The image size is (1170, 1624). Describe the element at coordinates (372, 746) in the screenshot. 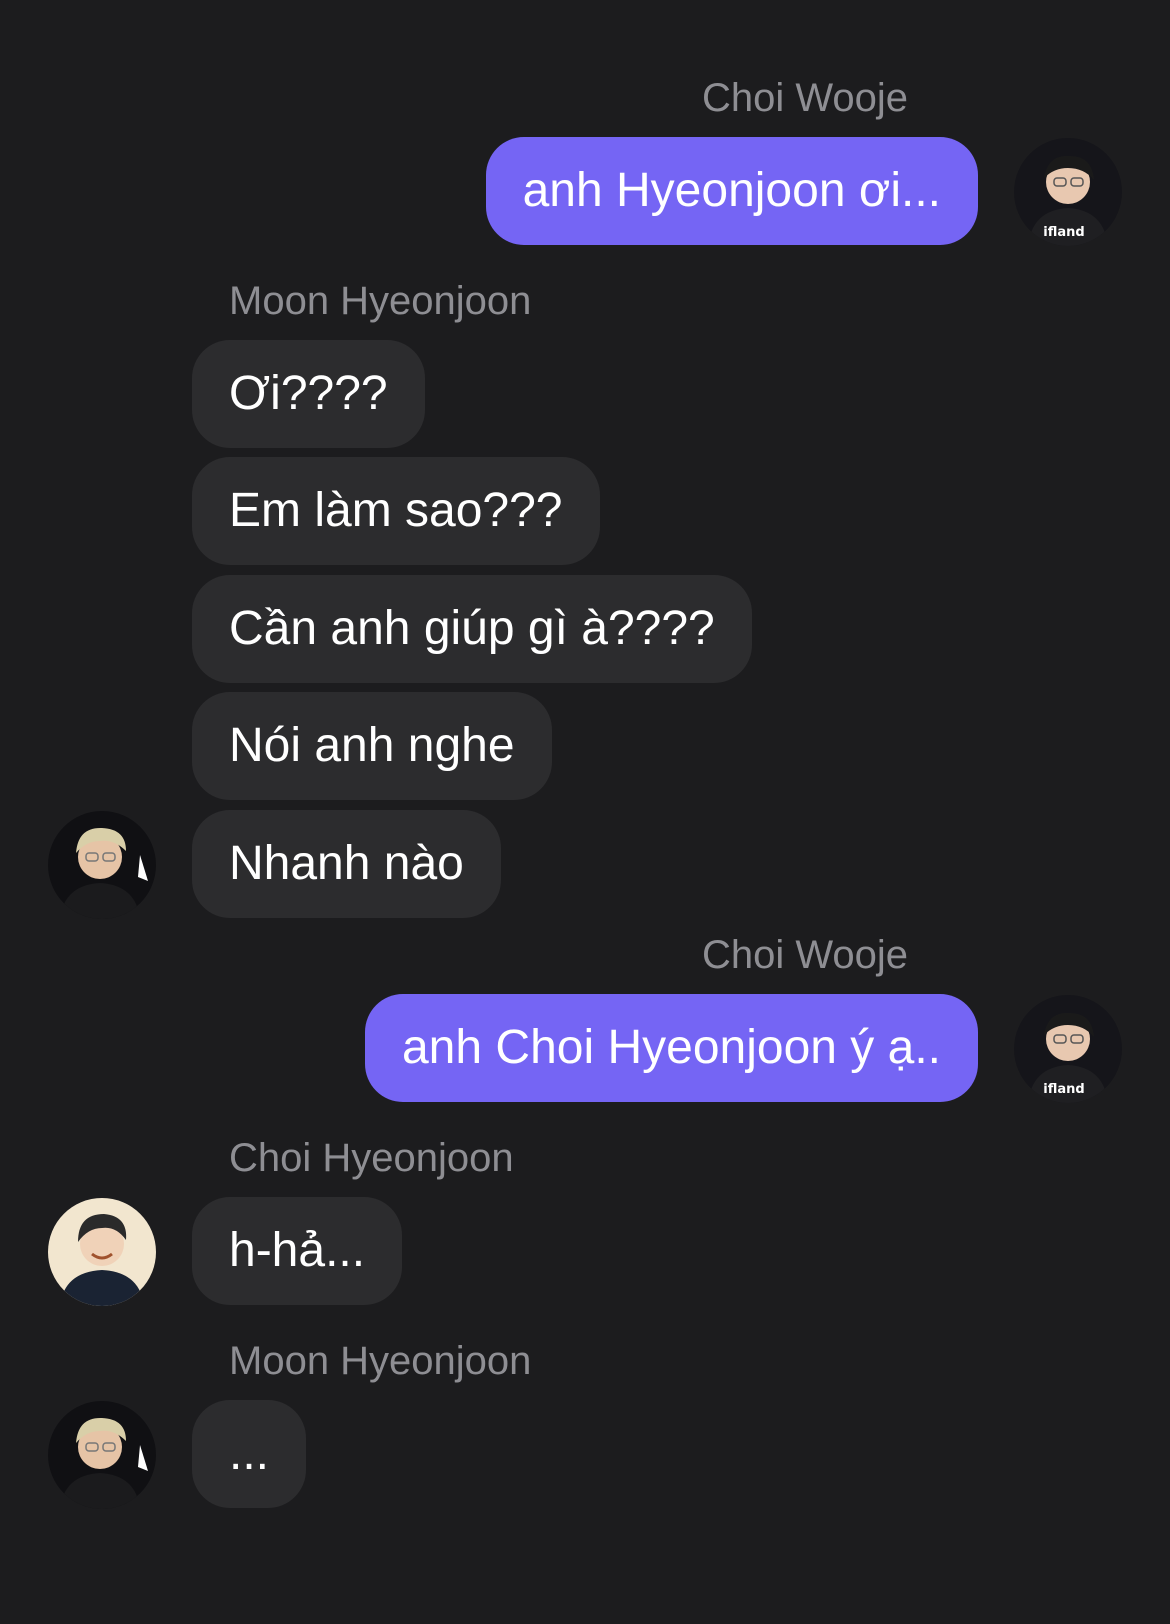

I see `message-bubble-incoming: Nói anh nghe` at that location.